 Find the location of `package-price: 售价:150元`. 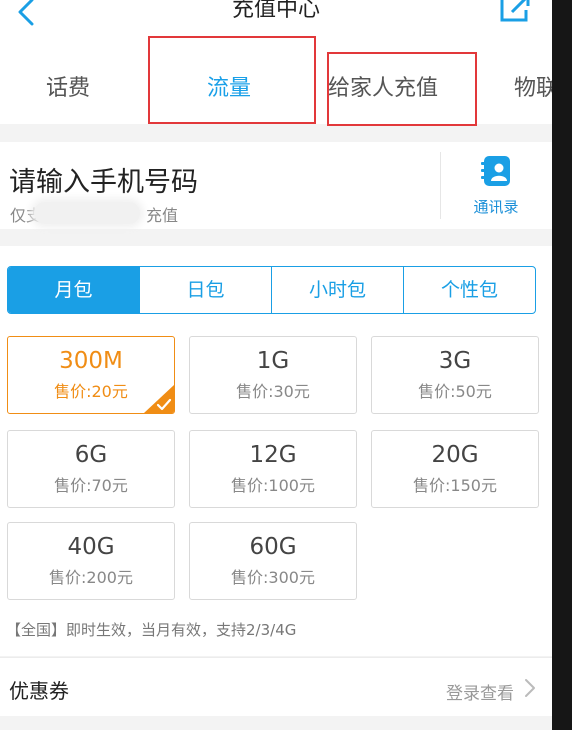

package-price: 售价:150元 is located at coordinates (455, 485).